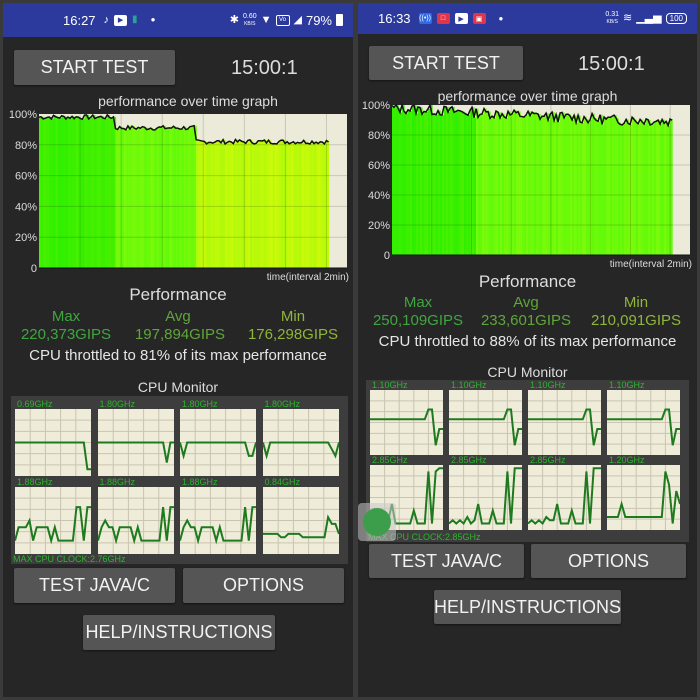  Describe the element at coordinates (443, 18) in the screenshot. I see `app-red-icon: □` at that location.